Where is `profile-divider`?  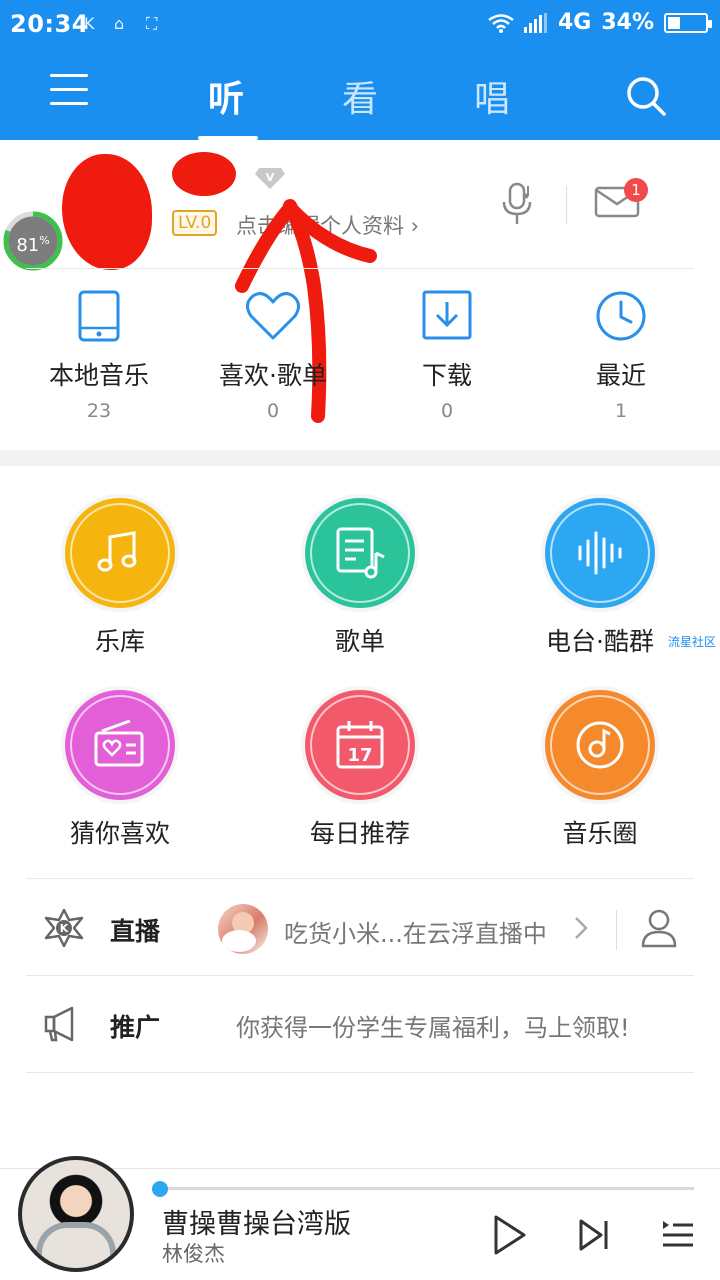 profile-divider is located at coordinates (566, 205).